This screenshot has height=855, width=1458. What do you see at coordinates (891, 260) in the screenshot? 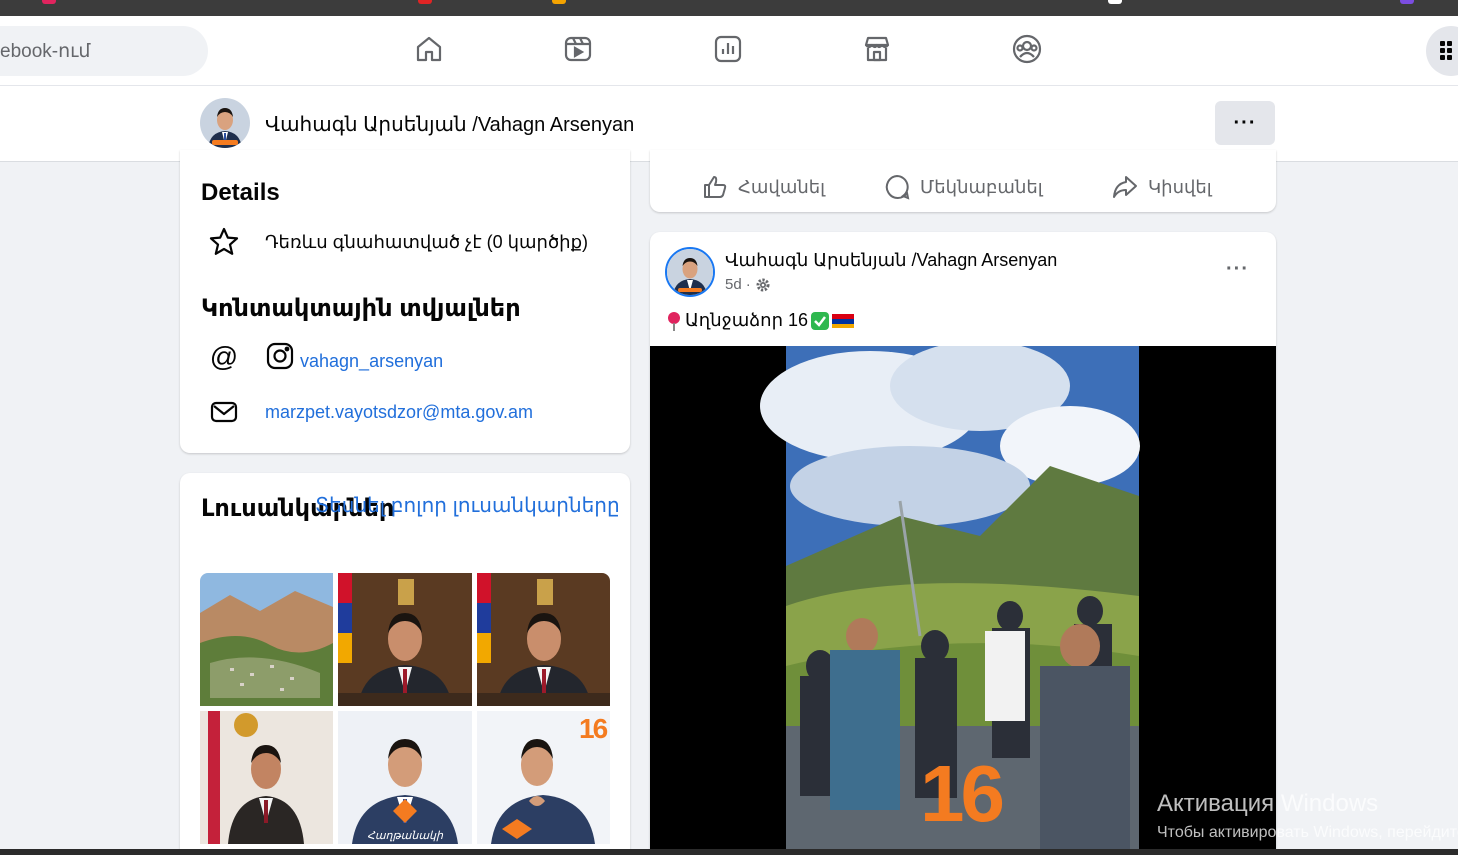
I see `post-author-name: Վահագն Արսենյան /Vahagn Arsenyan` at bounding box center [891, 260].